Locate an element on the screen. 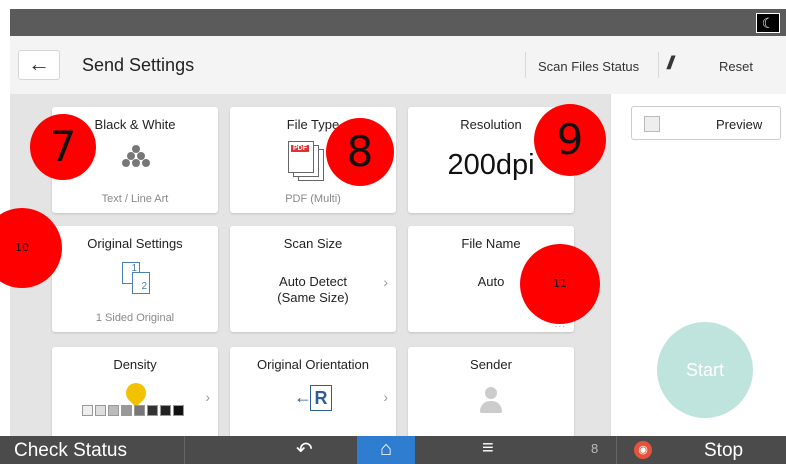 This screenshot has height=464, width=786. tile-subtitle: 1 Sided Original is located at coordinates (135, 318).